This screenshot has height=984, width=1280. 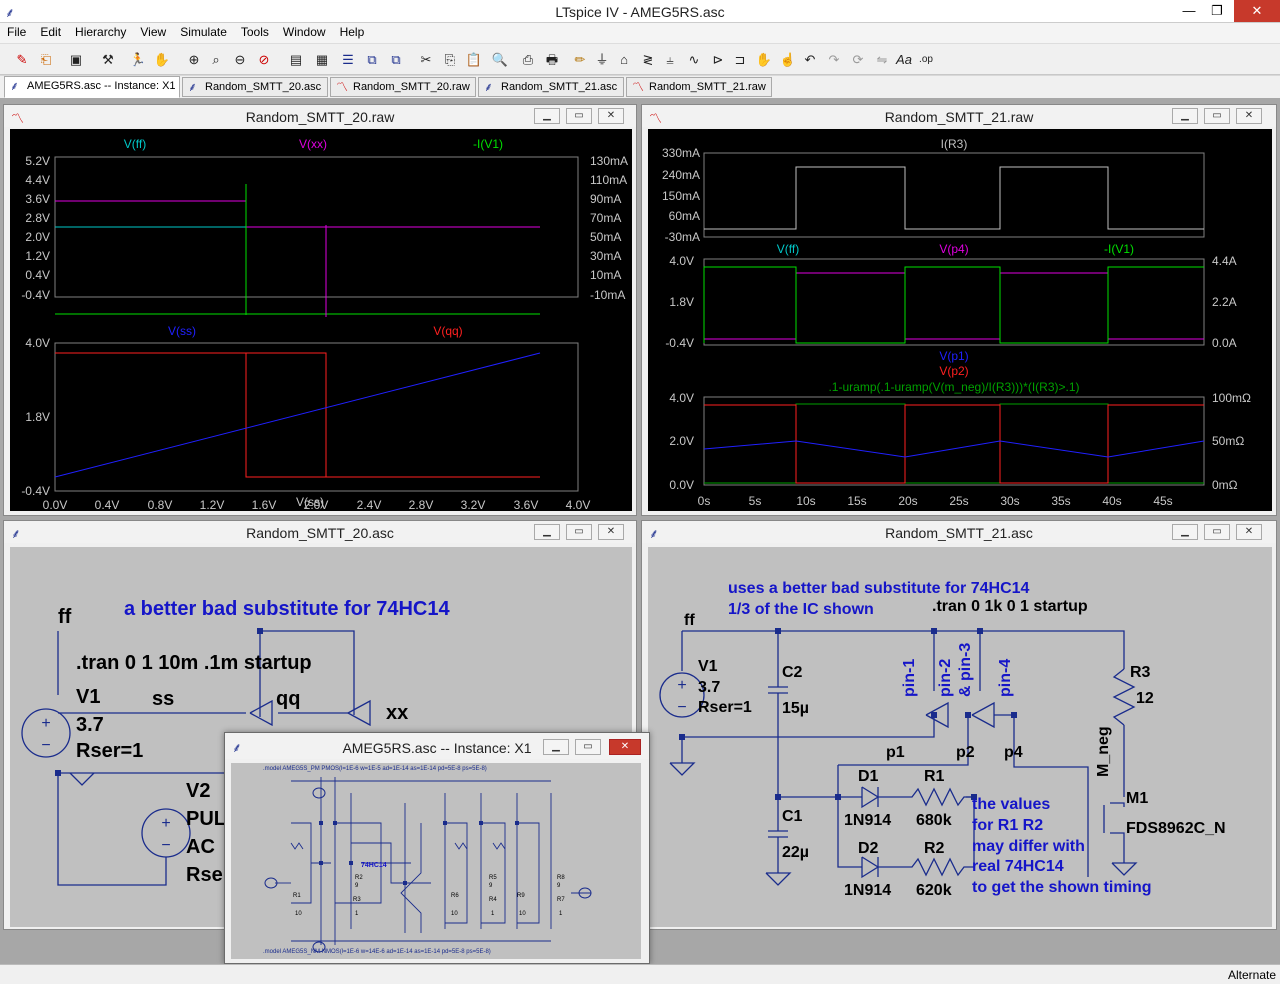 What do you see at coordinates (945, 678) in the screenshot?
I see `pin-2-label: pin-2` at bounding box center [945, 678].